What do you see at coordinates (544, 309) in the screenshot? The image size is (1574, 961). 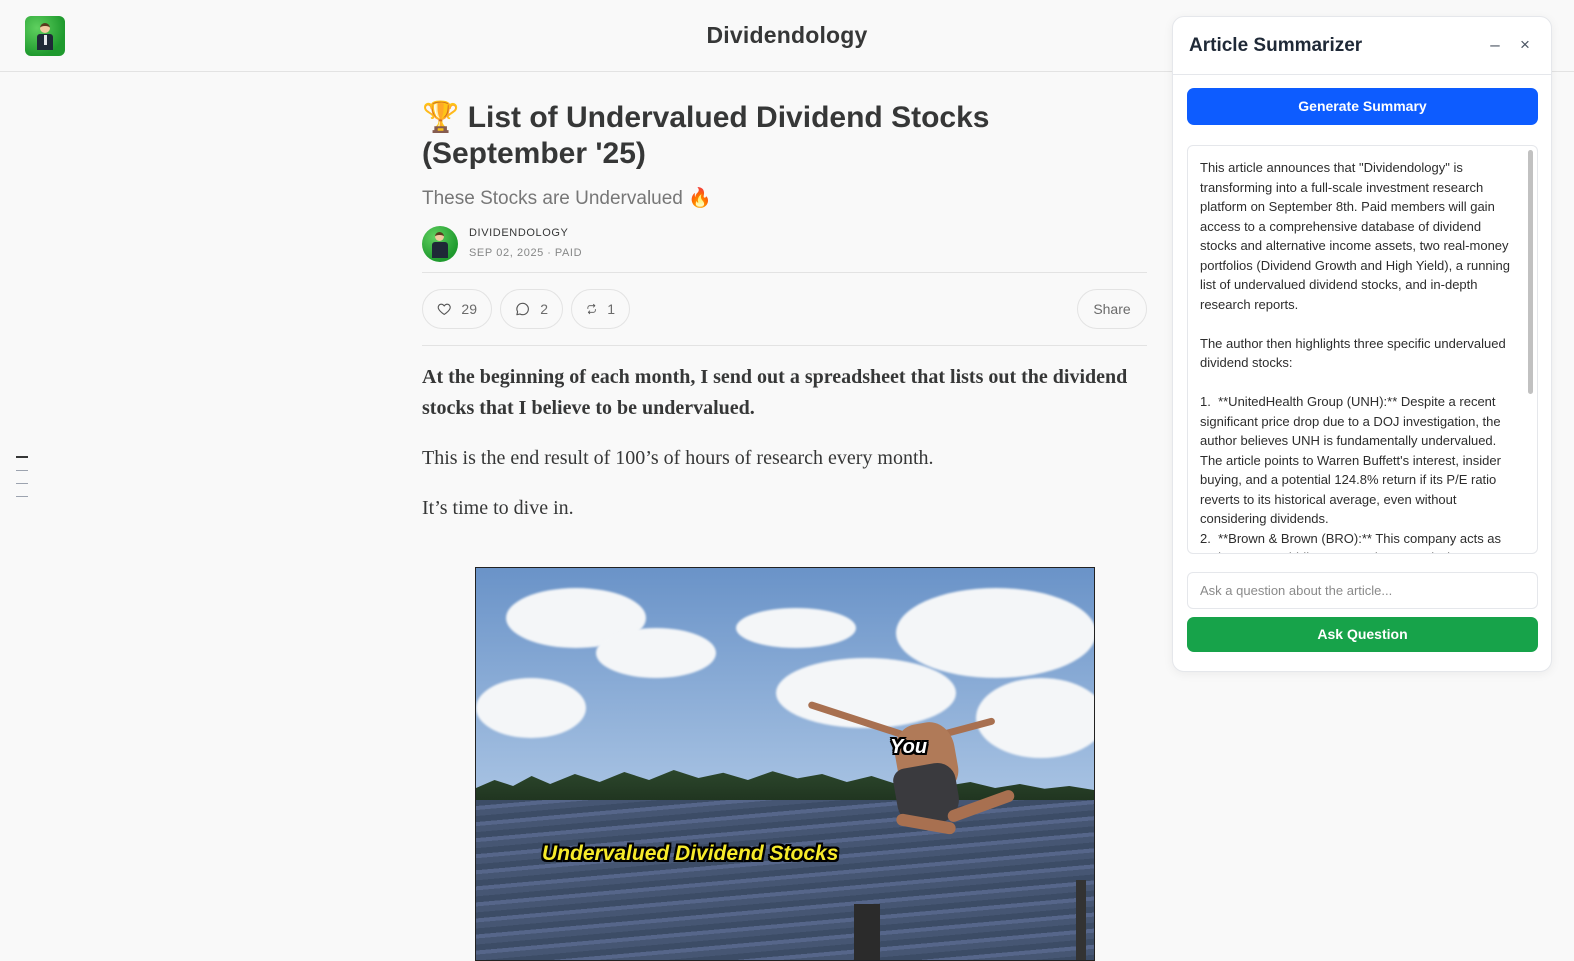 I see `comment-count: 2` at bounding box center [544, 309].